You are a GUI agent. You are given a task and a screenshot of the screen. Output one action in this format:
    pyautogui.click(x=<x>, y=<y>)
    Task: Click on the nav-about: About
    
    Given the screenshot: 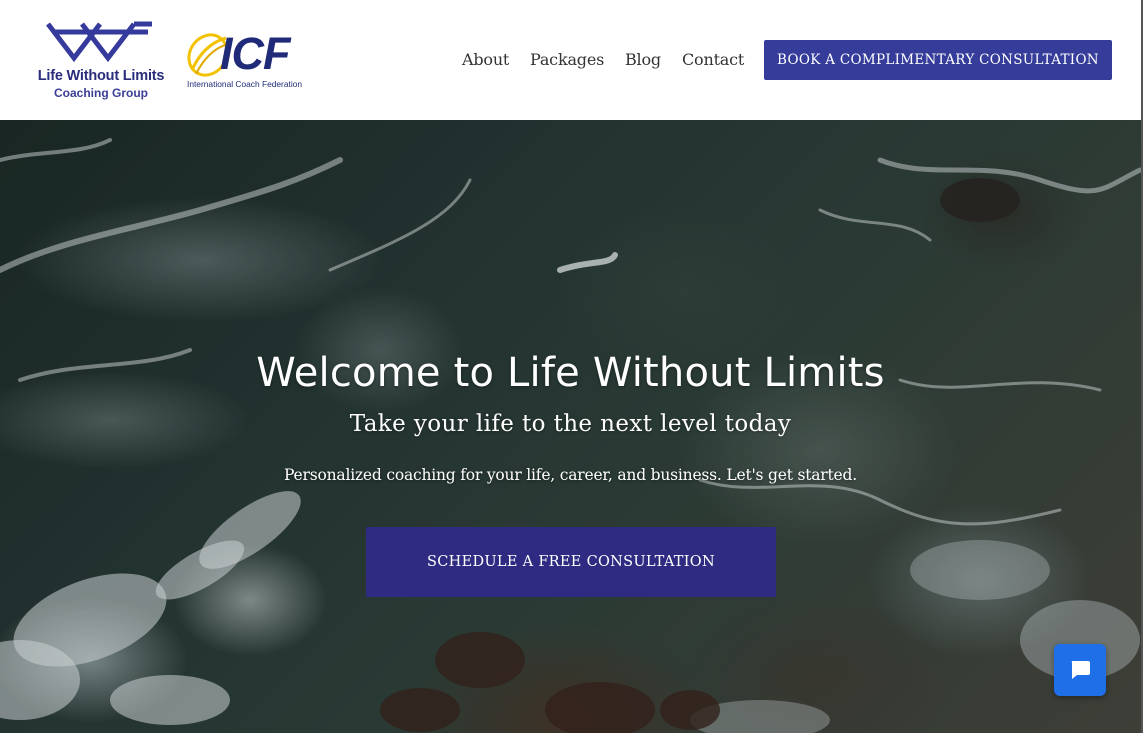 What is the action you would take?
    pyautogui.click(x=485, y=59)
    